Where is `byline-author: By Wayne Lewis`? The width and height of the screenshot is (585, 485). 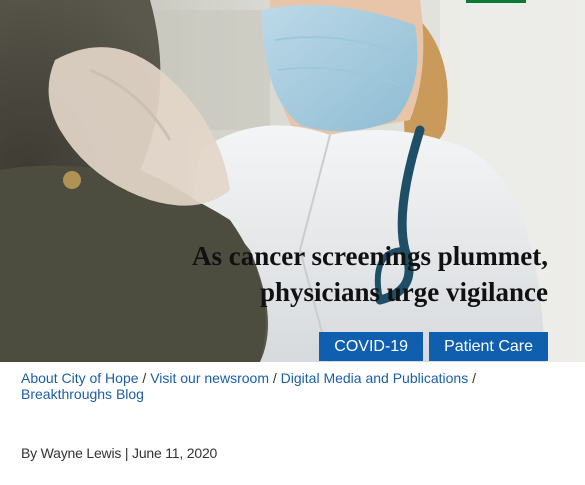
byline-author: By Wayne Lewis is located at coordinates (71, 453).